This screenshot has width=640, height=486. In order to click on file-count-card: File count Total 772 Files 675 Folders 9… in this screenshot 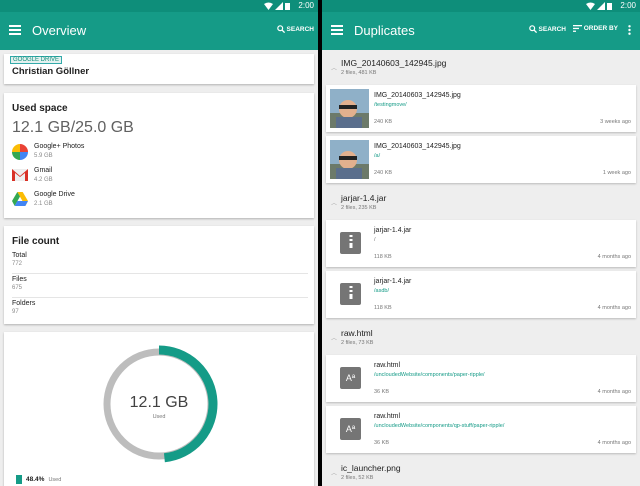, I will do `click(159, 275)`.